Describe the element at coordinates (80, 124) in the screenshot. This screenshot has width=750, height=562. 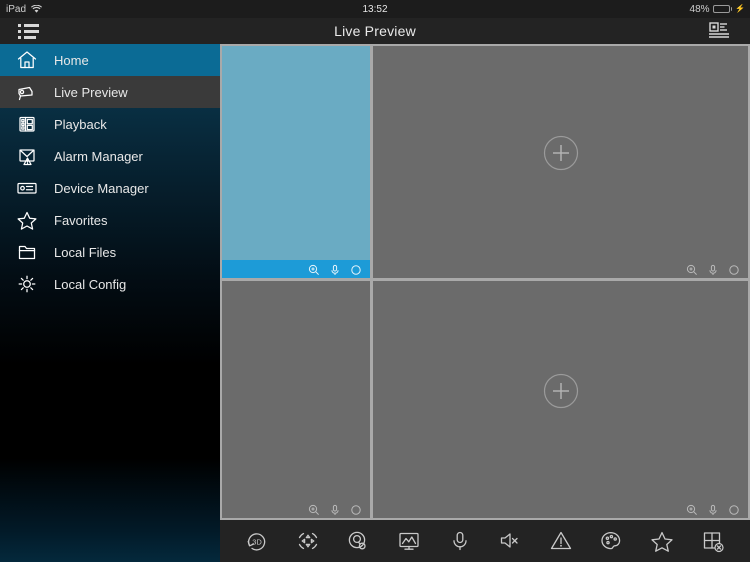
I see `sidebar-item-label: Playback` at that location.